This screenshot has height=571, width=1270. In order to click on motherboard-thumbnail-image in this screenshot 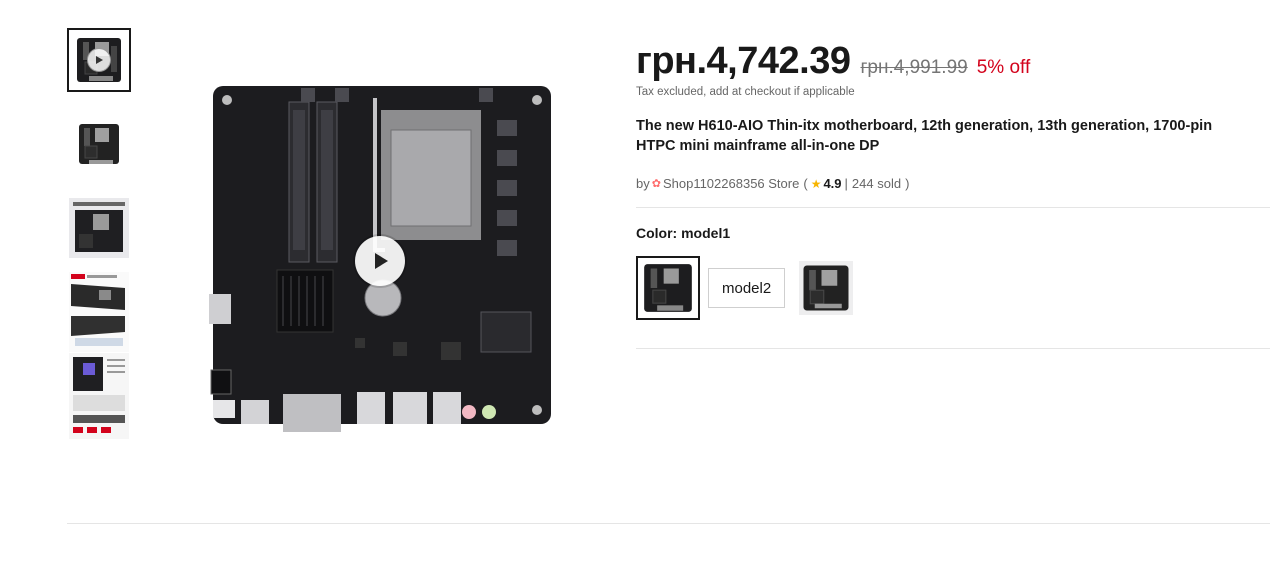, I will do `click(99, 144)`.